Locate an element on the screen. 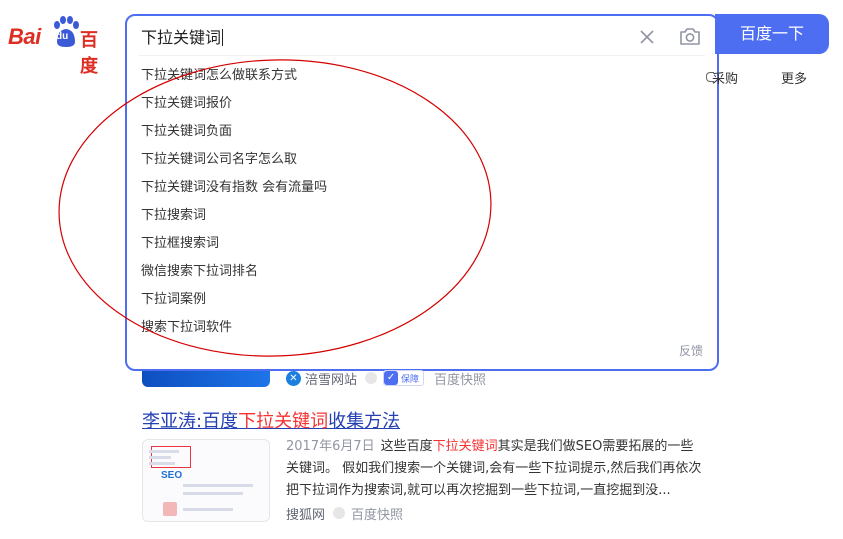 Image resolution: width=843 pixels, height=539 pixels. result-source-row: ✕ 涪雪网站 ✓ 保障 百度快照 is located at coordinates (386, 378).